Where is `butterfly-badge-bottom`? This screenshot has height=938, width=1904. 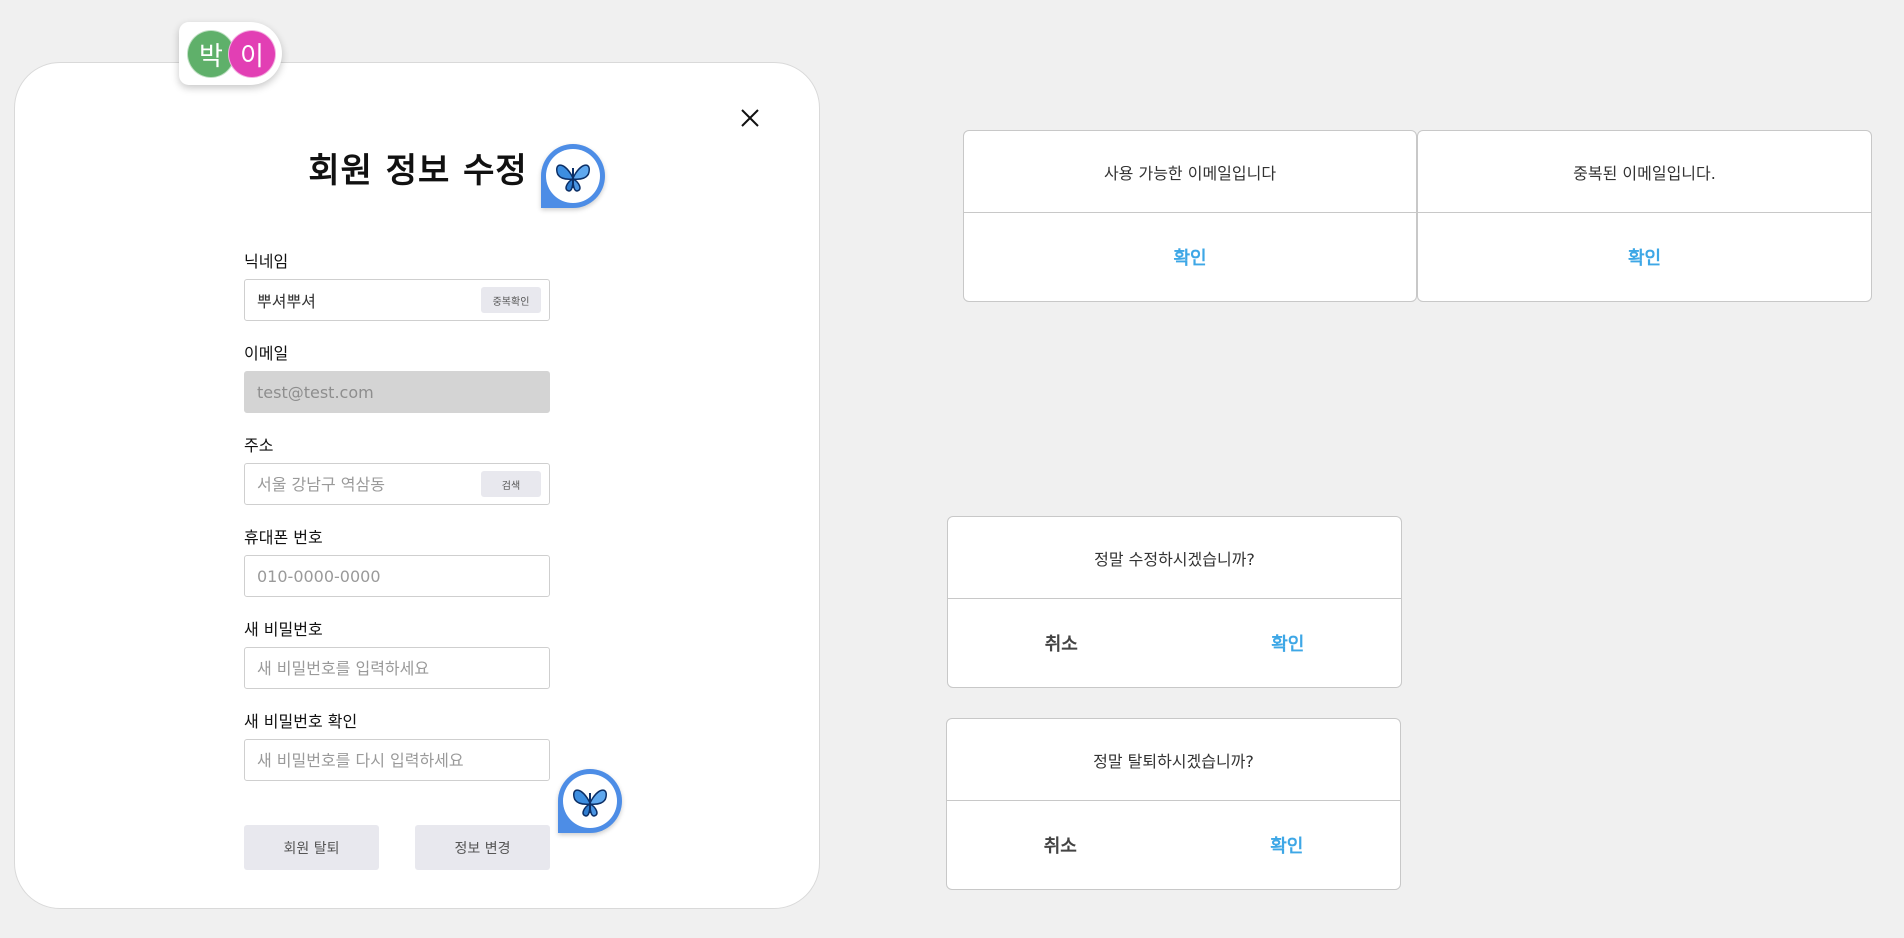
butterfly-badge-bottom is located at coordinates (590, 801).